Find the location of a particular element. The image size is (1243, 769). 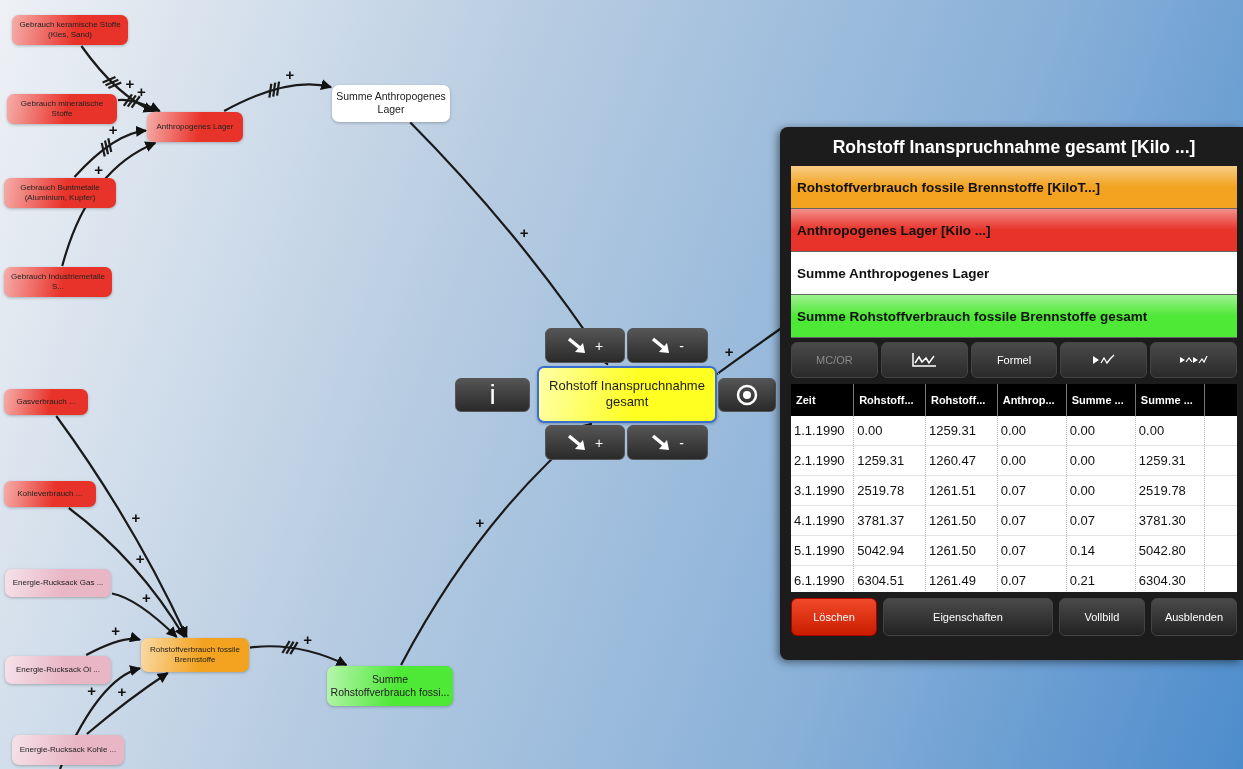

table-cell: 1261.51 is located at coordinates (961, 490).